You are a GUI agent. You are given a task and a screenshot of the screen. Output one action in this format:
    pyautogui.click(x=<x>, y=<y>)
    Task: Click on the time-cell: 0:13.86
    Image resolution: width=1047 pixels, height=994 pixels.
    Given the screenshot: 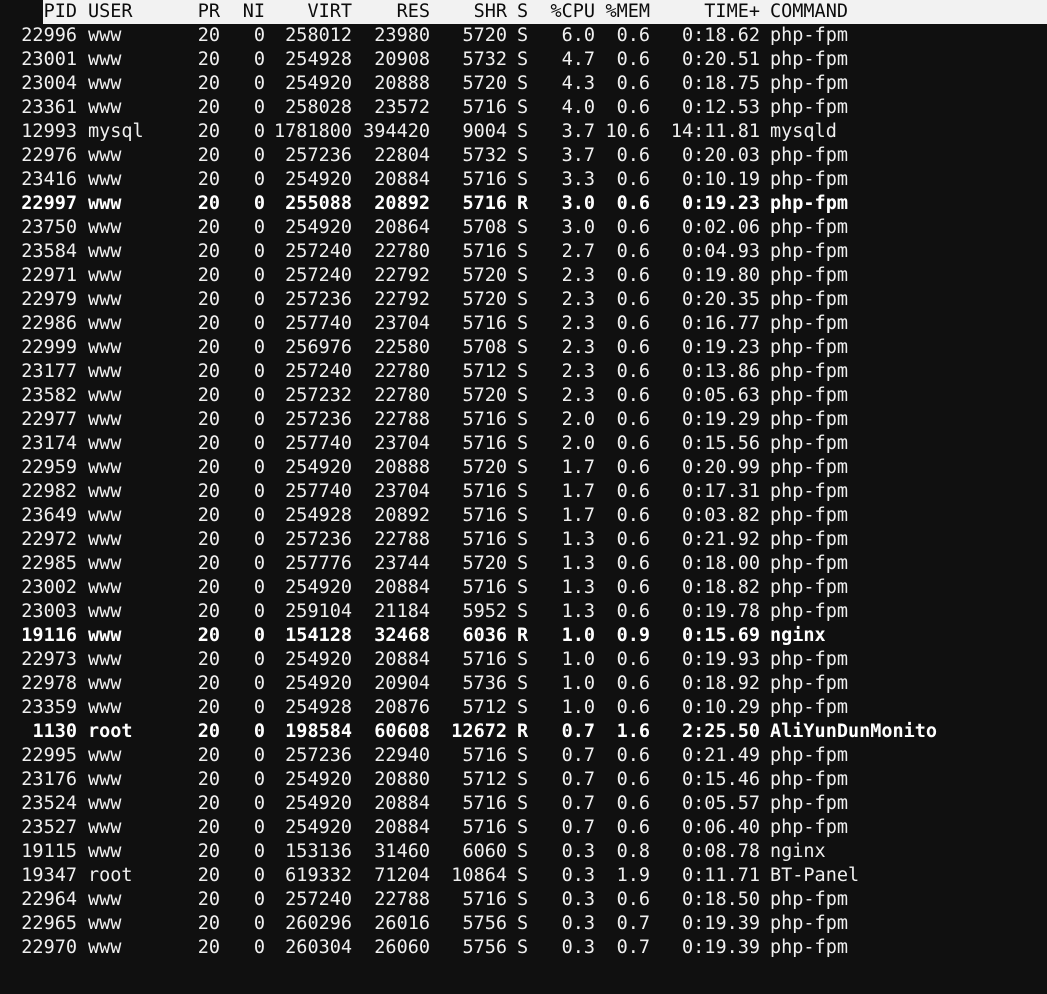 What is the action you would take?
    pyautogui.click(x=721, y=371)
    